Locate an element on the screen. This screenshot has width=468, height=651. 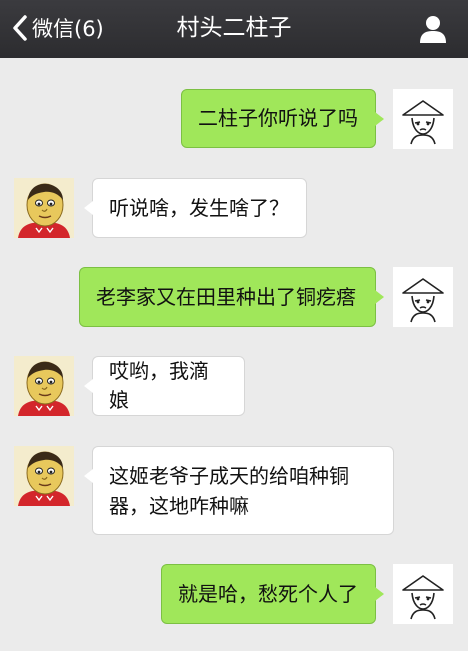
message-bubble: 二柱子你听说了吗 is located at coordinates (282, 118).